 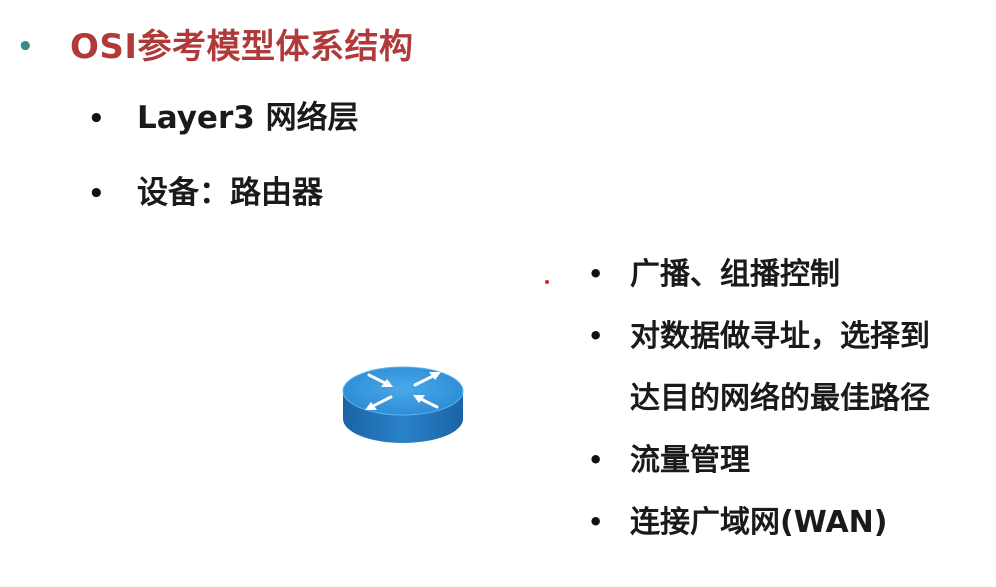 I want to click on list-item: 流量管理, so click(x=690, y=460).